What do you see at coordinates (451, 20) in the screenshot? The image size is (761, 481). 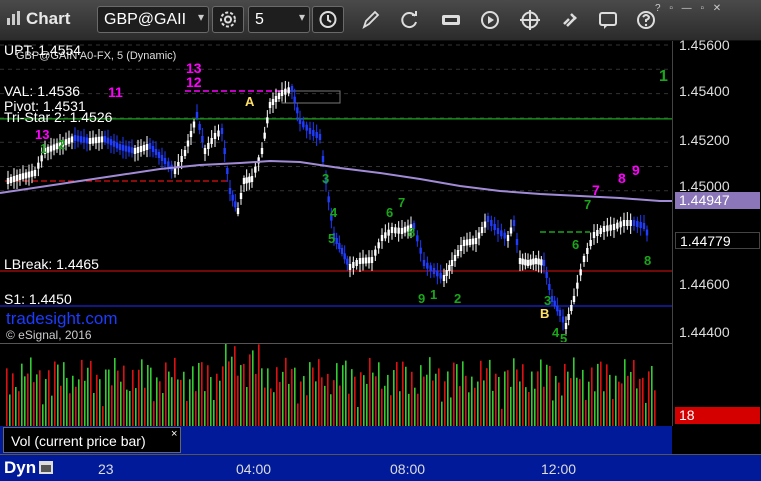 I see `get-data-button` at bounding box center [451, 20].